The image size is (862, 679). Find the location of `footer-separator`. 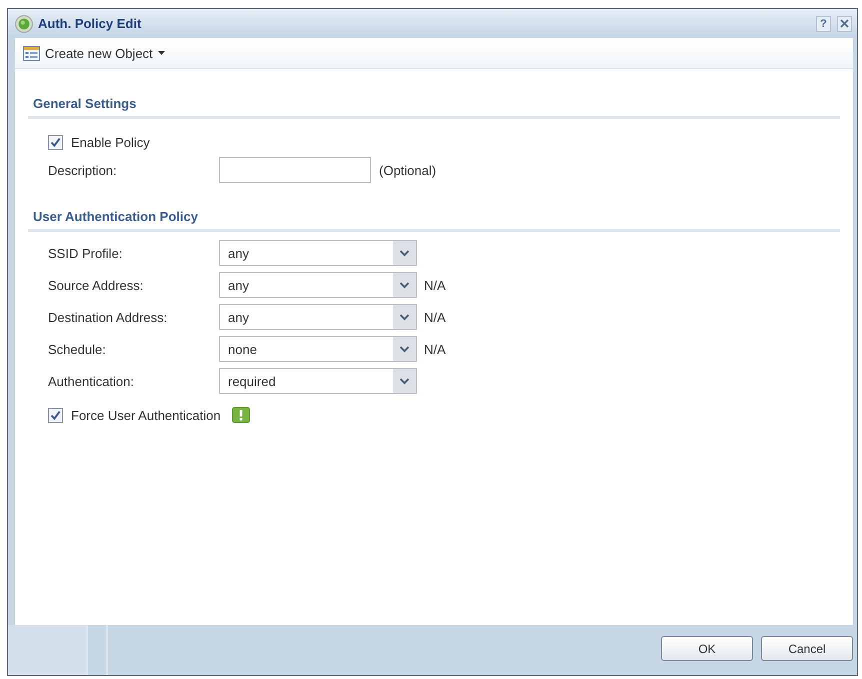

footer-separator is located at coordinates (97, 650).